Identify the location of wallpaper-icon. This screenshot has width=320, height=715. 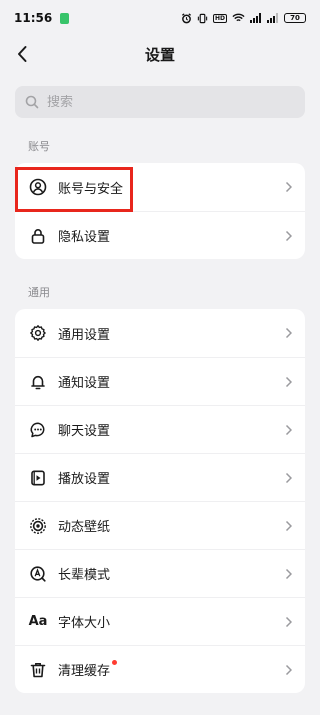
(38, 526).